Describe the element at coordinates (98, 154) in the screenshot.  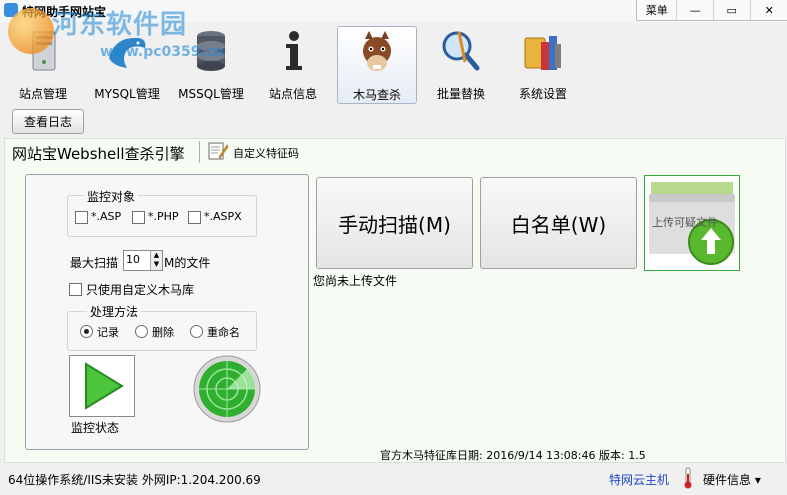
I see `engine-title: 网站宝Webshell查杀引擎` at that location.